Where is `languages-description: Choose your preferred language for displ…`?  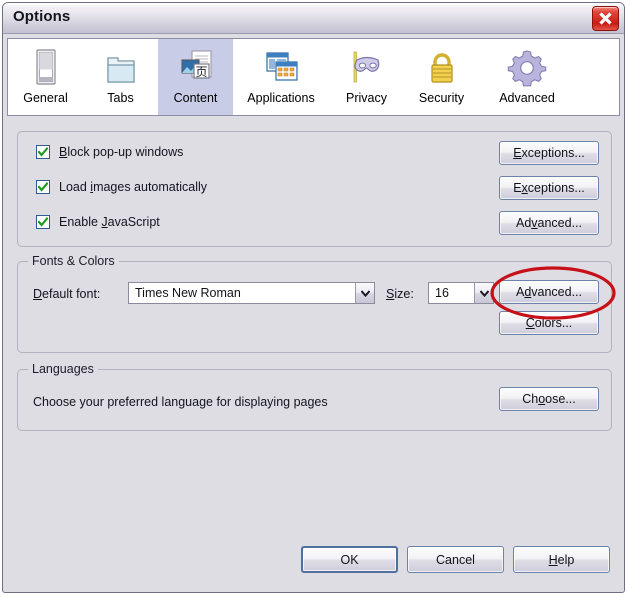 languages-description: Choose your preferred language for displ… is located at coordinates (180, 402).